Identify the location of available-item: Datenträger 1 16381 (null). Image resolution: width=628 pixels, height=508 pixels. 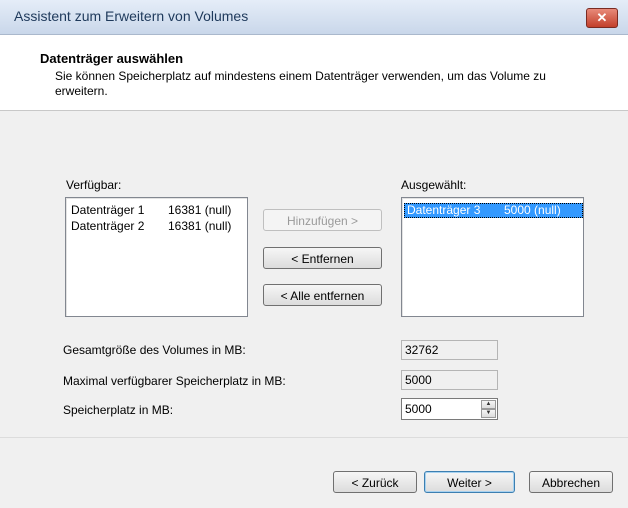
(157, 210).